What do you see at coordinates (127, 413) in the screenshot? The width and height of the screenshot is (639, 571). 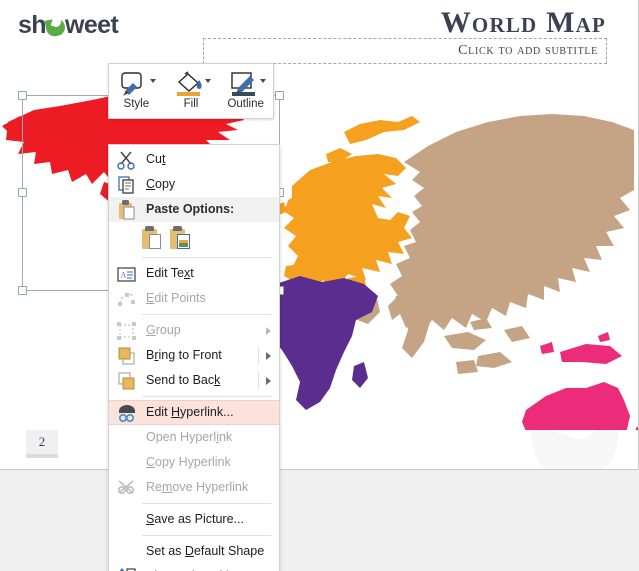 I see `hyperlink-icon` at bounding box center [127, 413].